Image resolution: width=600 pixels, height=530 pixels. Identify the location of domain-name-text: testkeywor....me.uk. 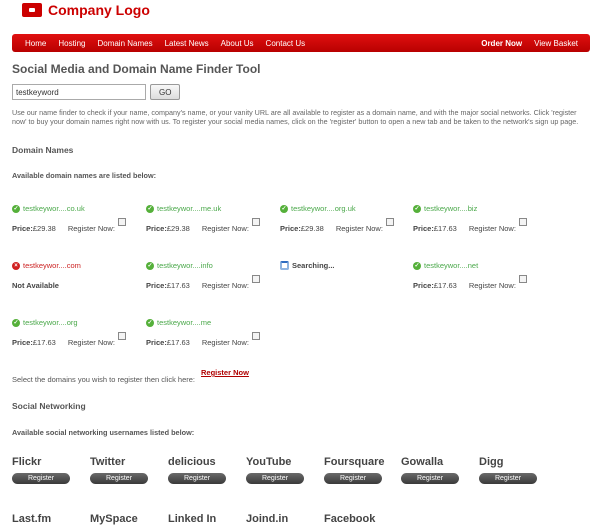
(189, 208).